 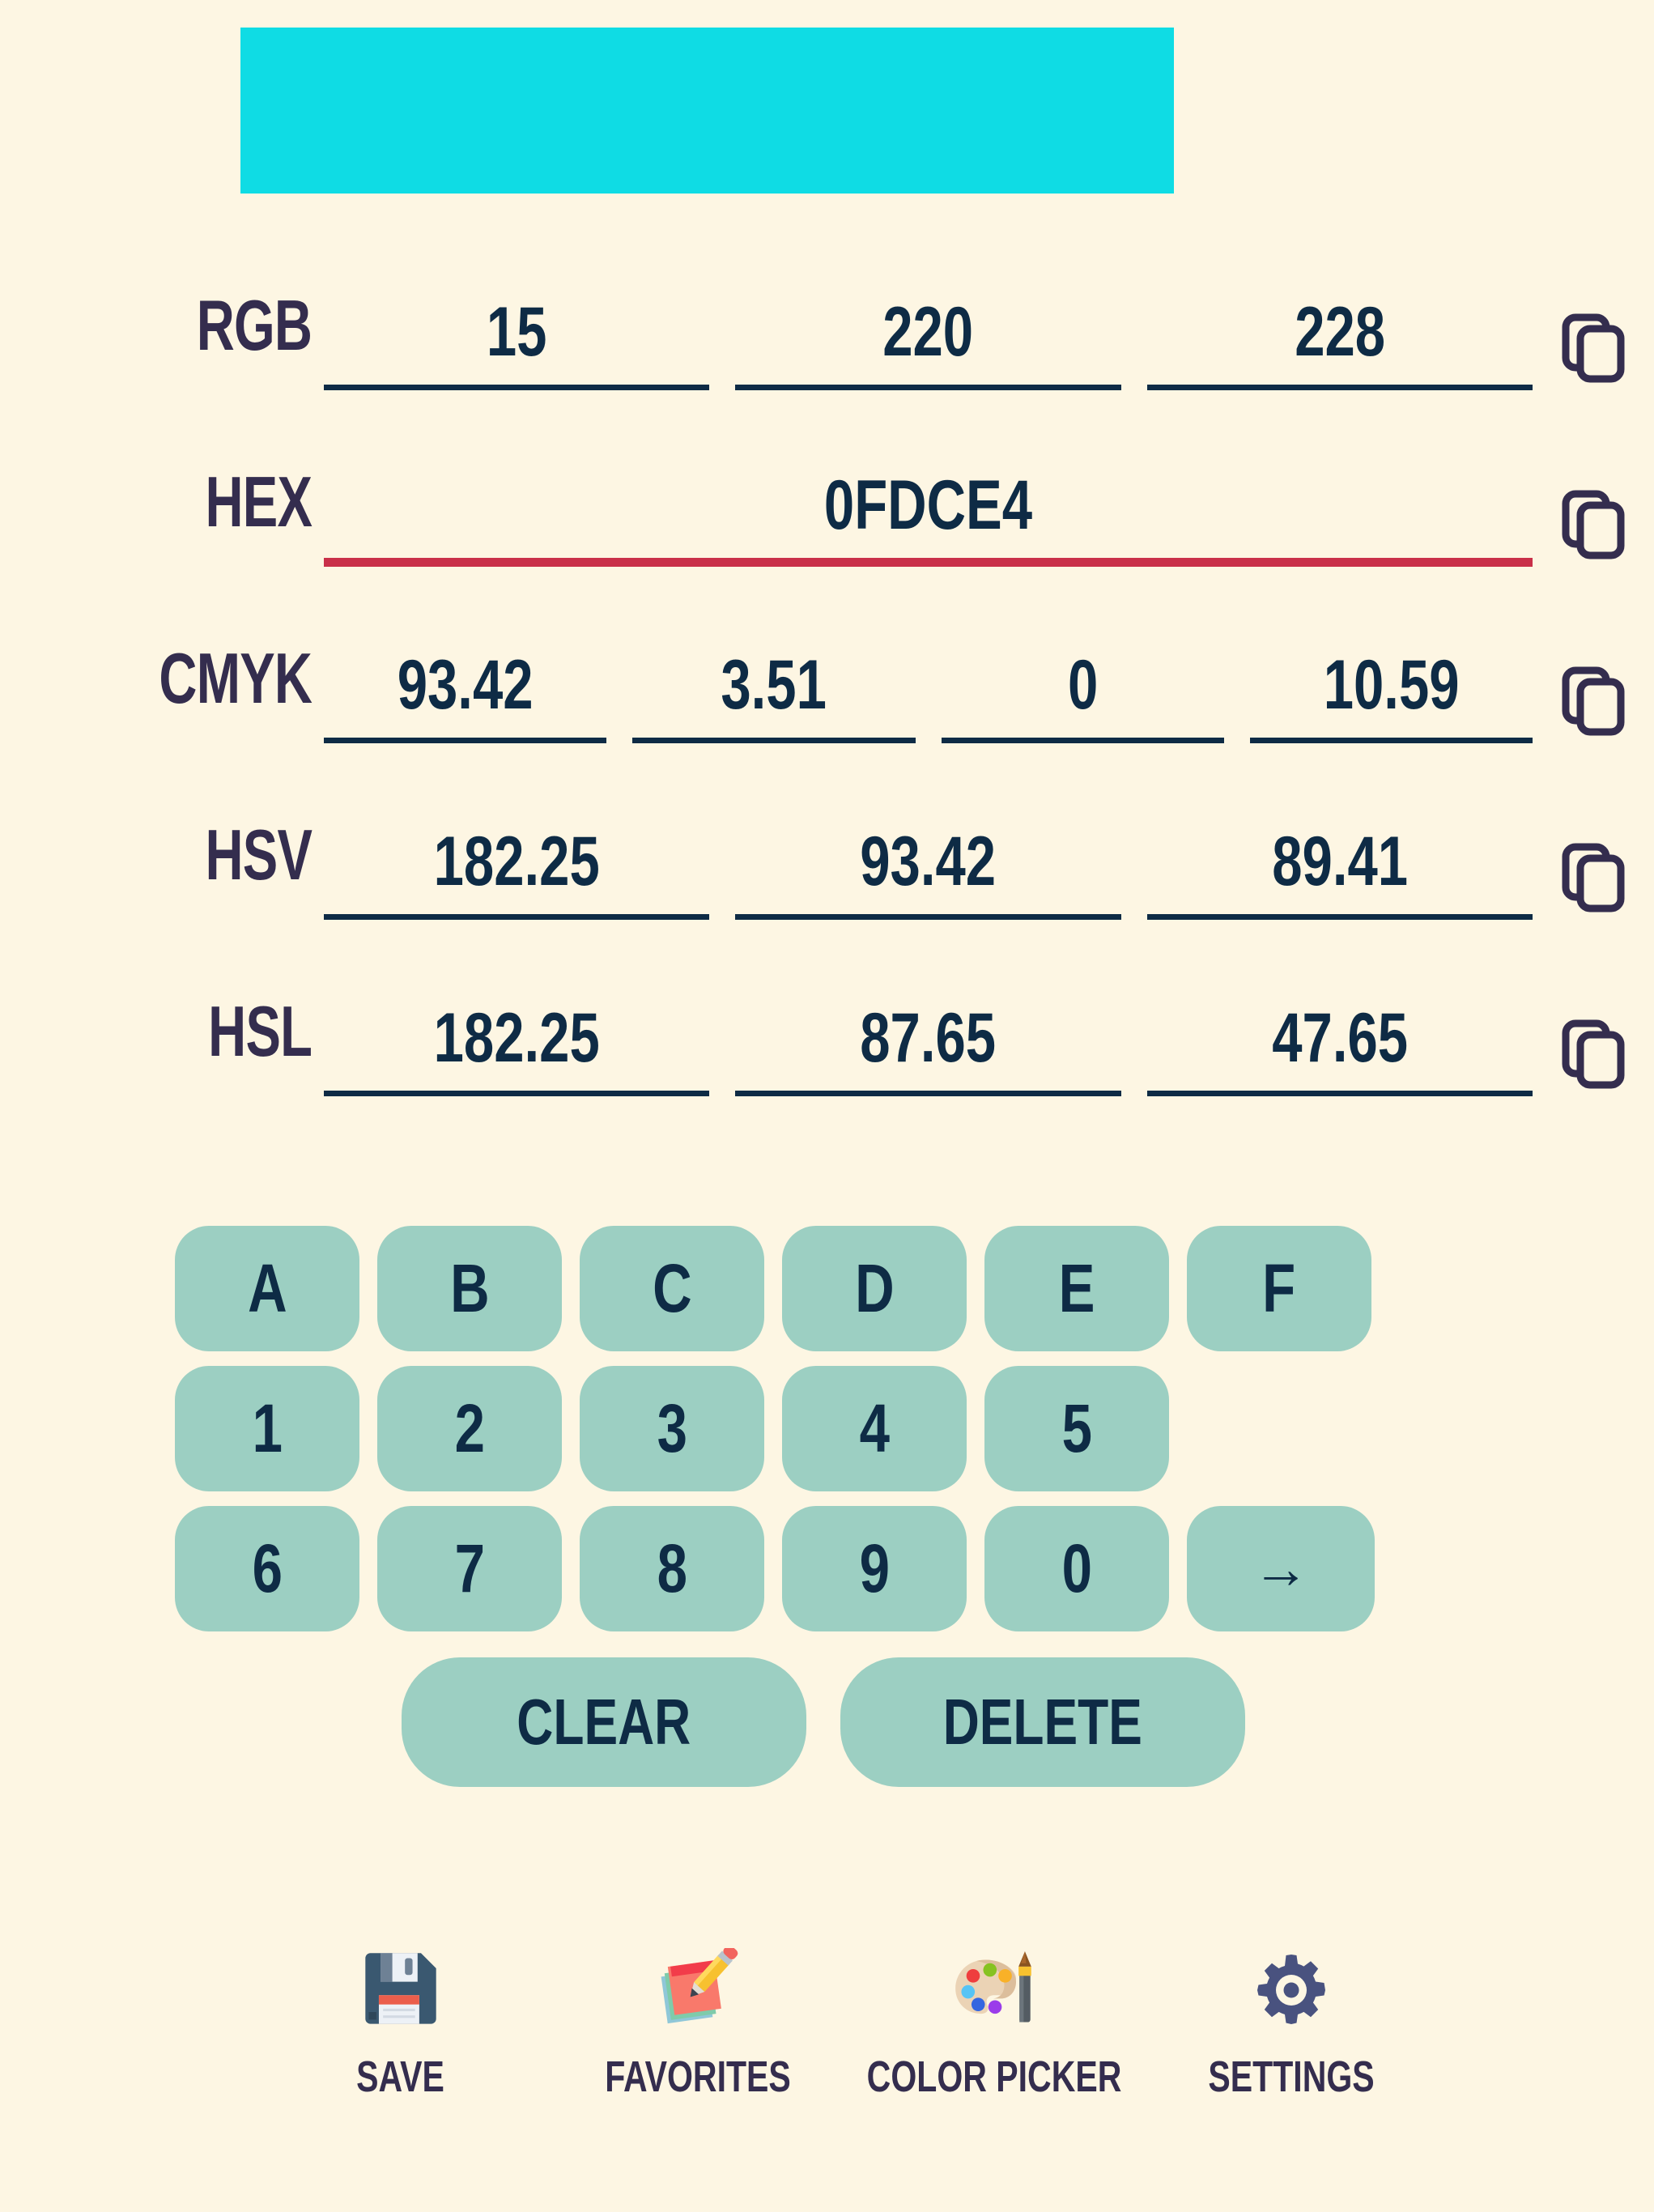 What do you see at coordinates (1340, 343) in the screenshot?
I see `rgb-field-2: 228` at bounding box center [1340, 343].